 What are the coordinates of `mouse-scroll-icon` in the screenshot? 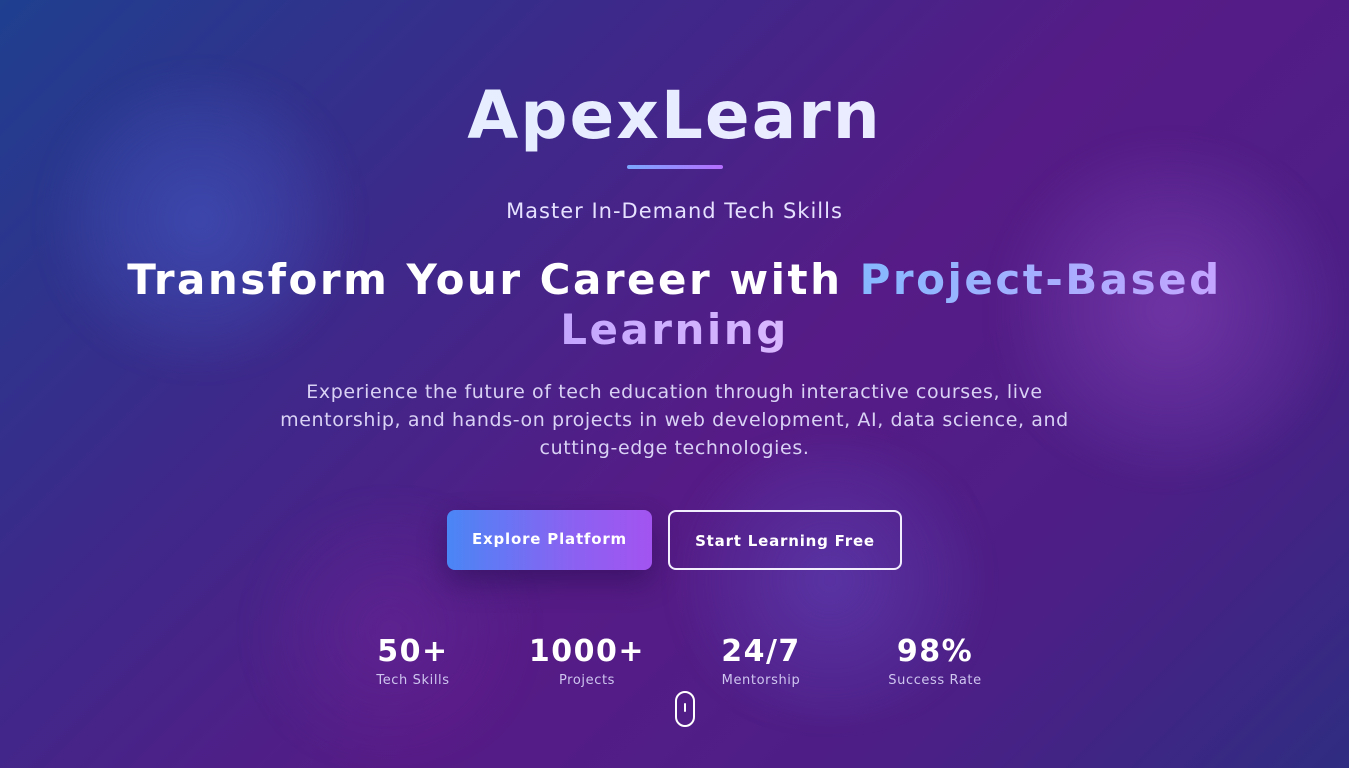 It's located at (685, 709).